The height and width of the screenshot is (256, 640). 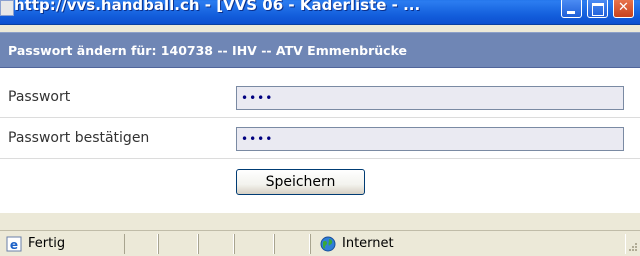 I want to click on ie-page-icon, so click(x=7, y=8).